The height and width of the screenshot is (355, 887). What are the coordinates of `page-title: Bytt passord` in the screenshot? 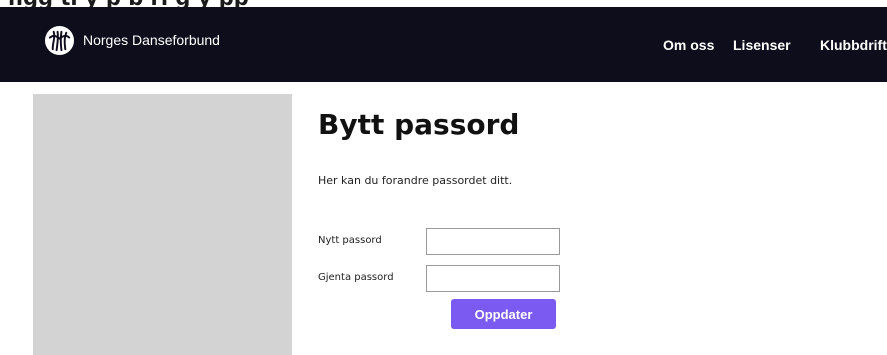 It's located at (419, 124).